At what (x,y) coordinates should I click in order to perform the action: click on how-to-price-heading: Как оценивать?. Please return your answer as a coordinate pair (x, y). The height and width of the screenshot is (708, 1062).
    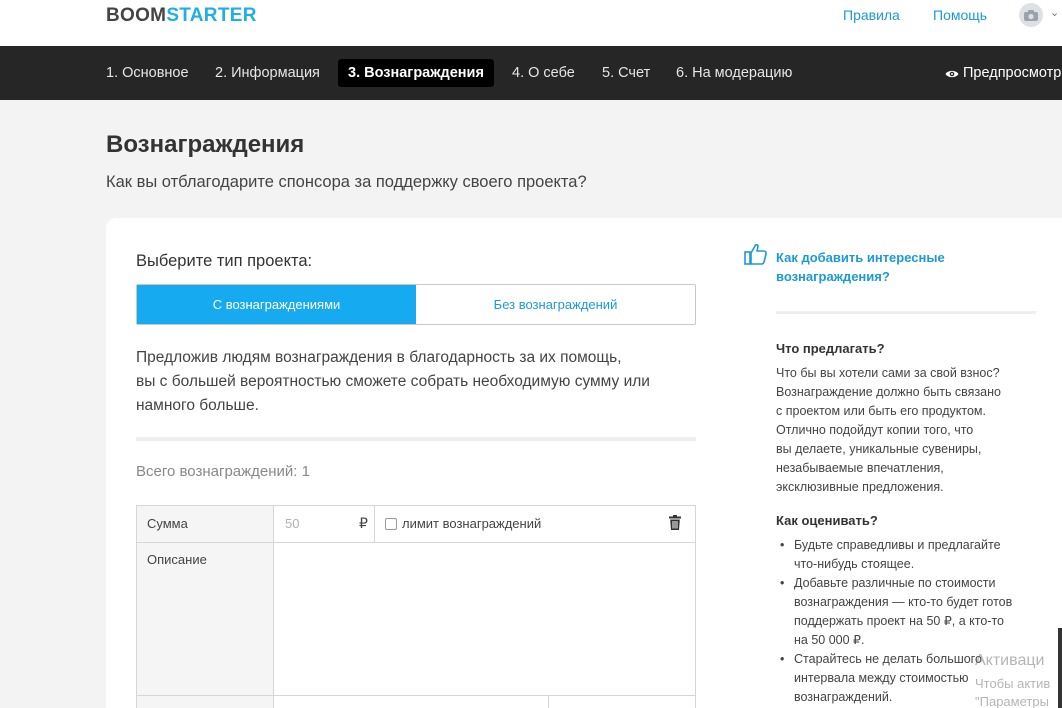
    Looking at the image, I should click on (827, 520).